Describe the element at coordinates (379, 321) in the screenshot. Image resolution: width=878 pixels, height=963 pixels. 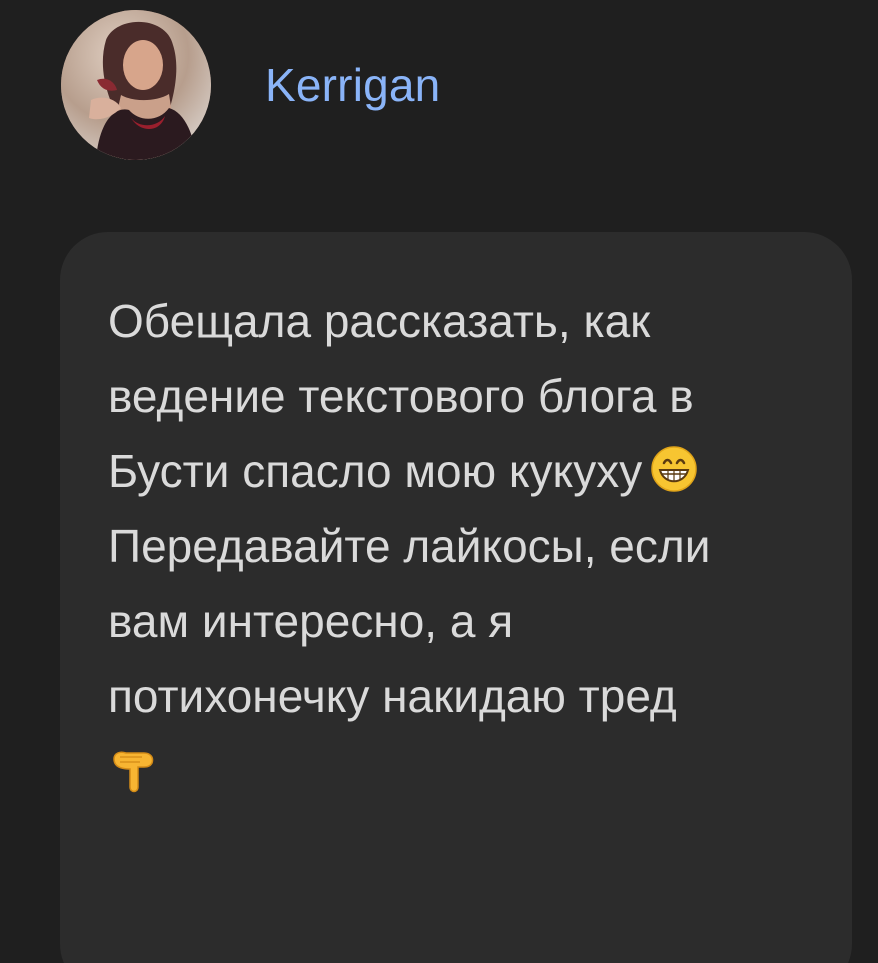
I see `message-line-1: Обещала рассказать, как` at that location.